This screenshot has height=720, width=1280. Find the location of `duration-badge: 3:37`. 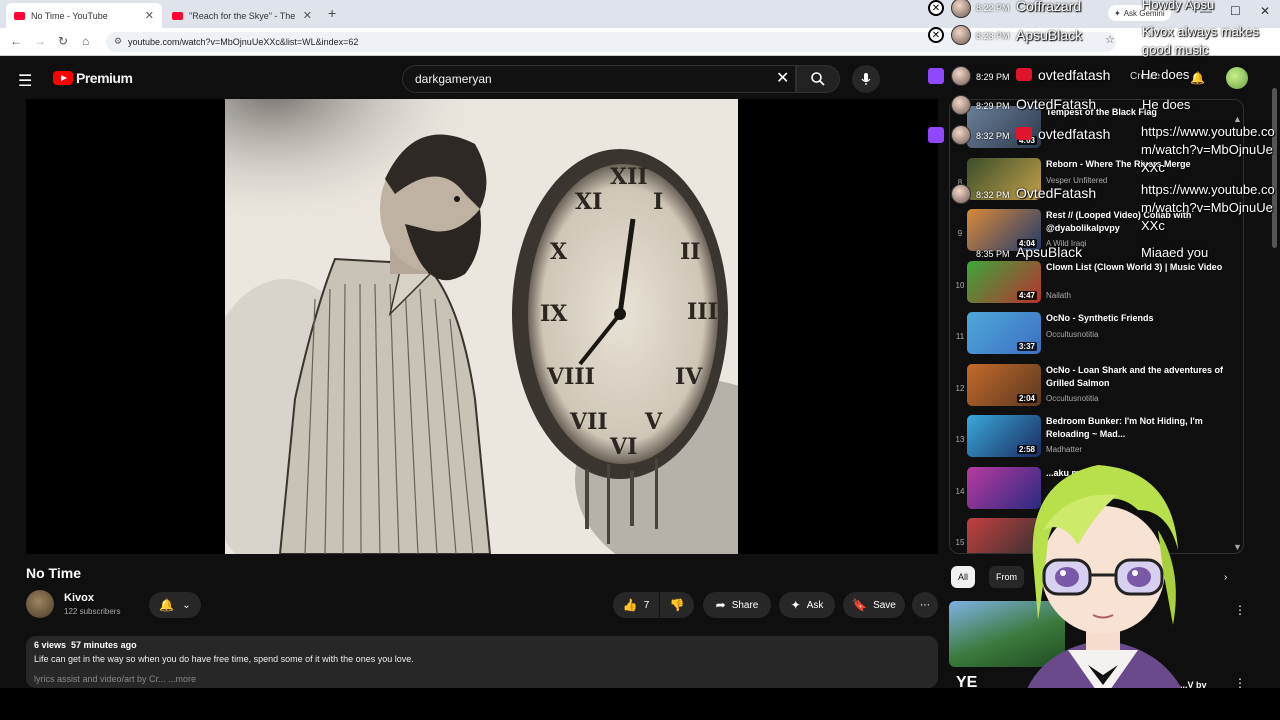

duration-badge: 3:37 is located at coordinates (1026, 346).